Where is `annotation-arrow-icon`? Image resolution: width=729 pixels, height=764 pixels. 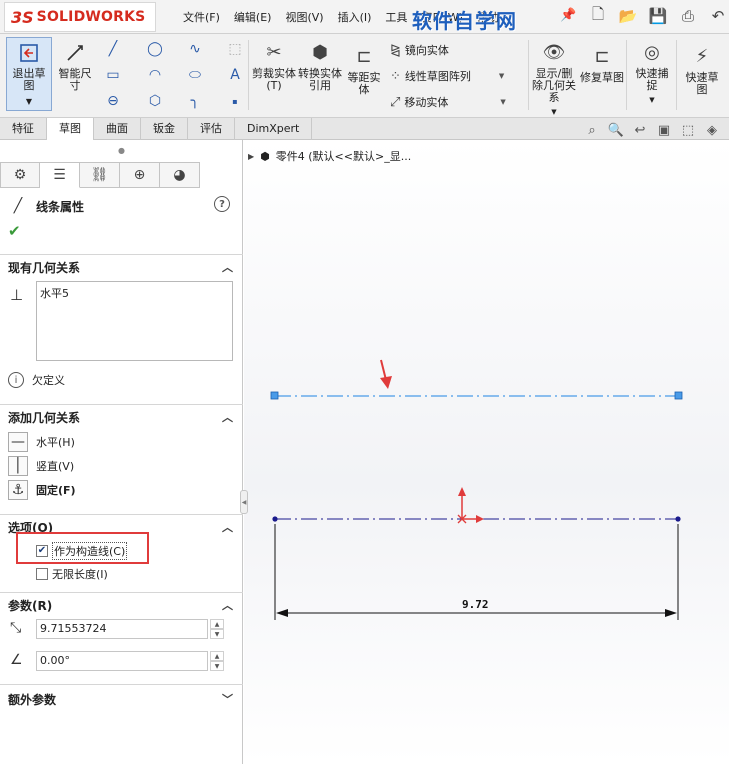 annotation-arrow-icon is located at coordinates (386, 374).